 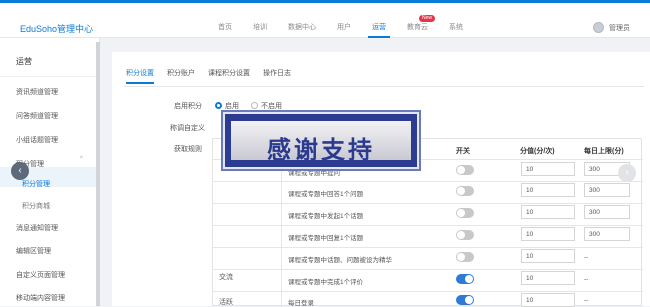 I want to click on rule-score-input-4: 10, so click(x=548, y=256).